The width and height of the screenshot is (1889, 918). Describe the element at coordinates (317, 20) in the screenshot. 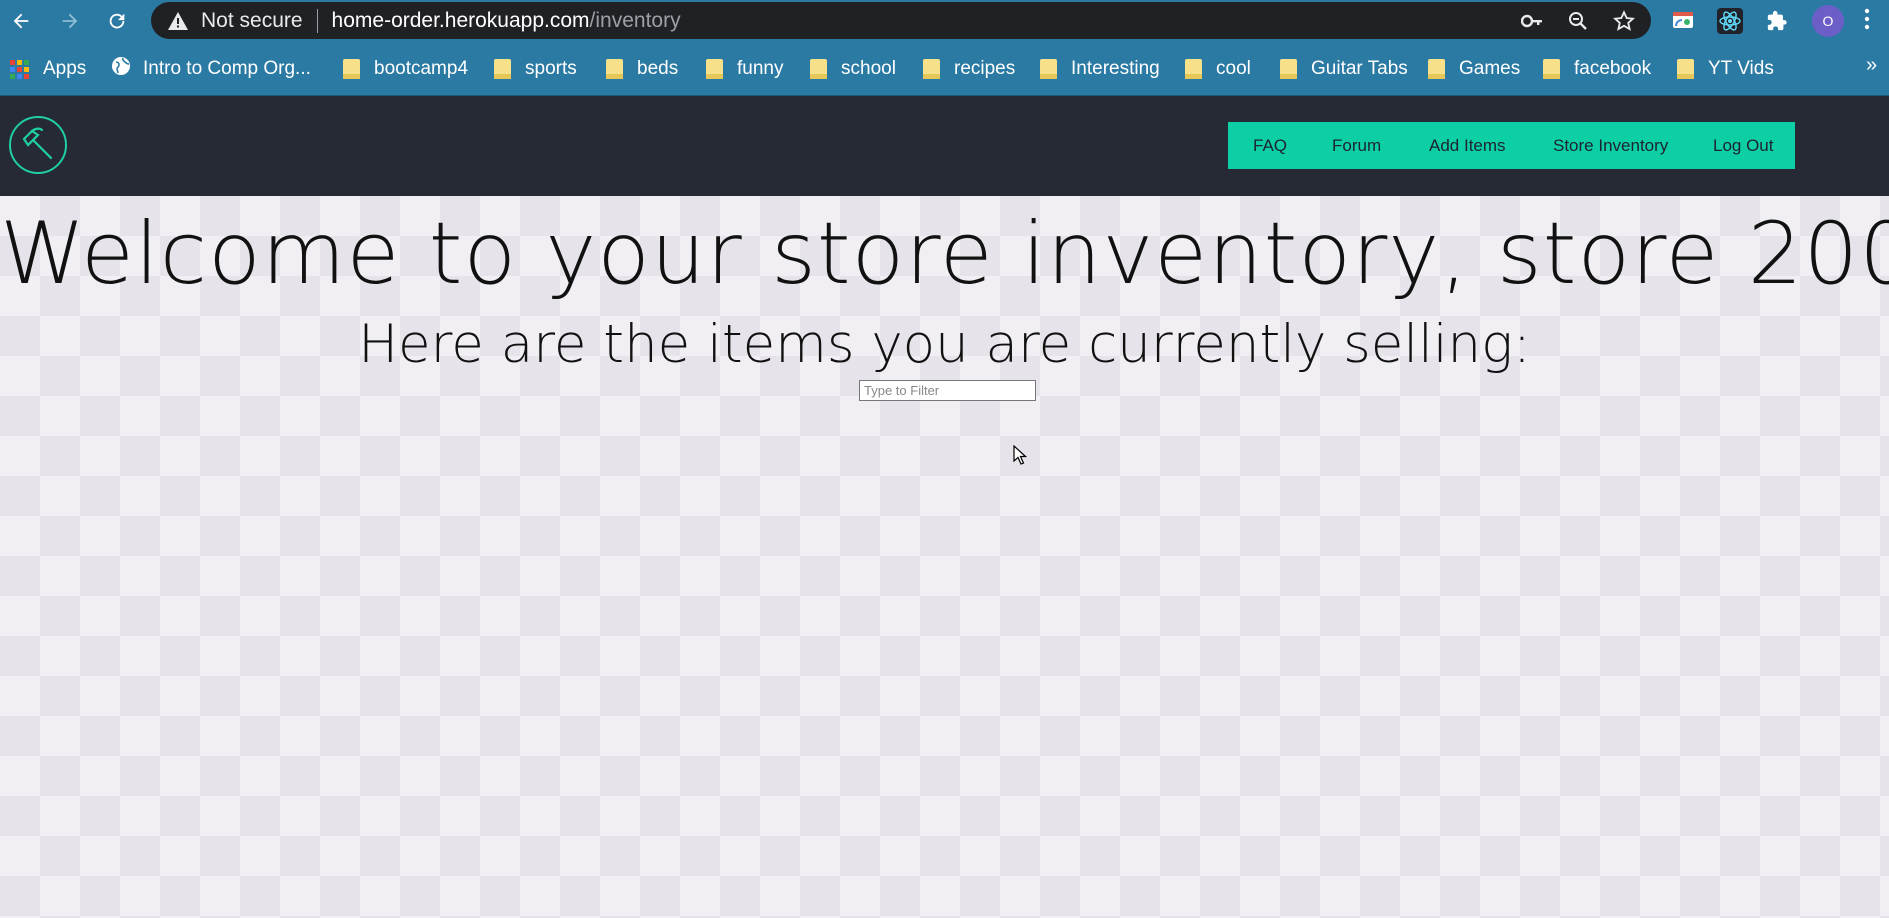

I see `address-divider` at that location.